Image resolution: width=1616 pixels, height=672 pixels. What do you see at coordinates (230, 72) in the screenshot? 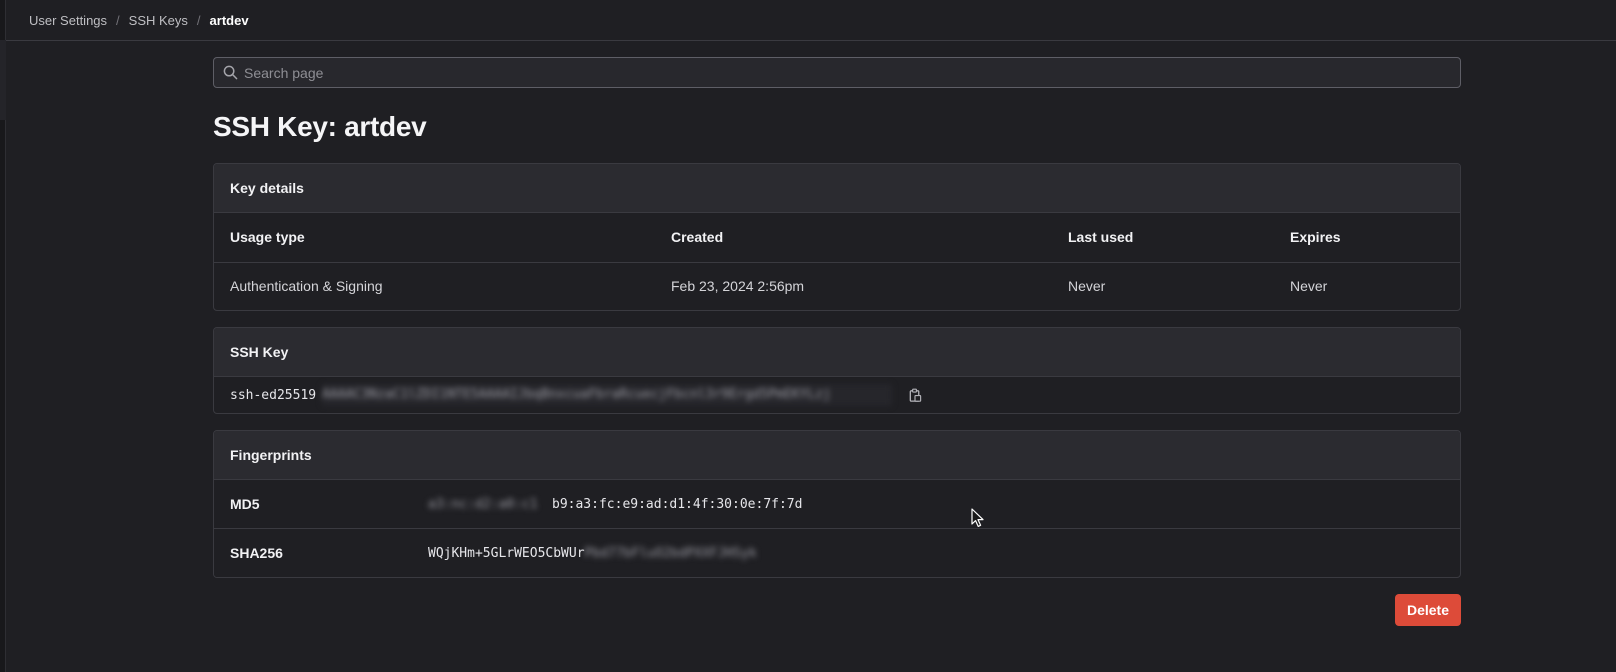
I see `search-icon` at bounding box center [230, 72].